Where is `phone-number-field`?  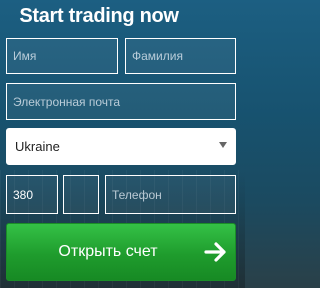
phone-number-field is located at coordinates (170, 194).